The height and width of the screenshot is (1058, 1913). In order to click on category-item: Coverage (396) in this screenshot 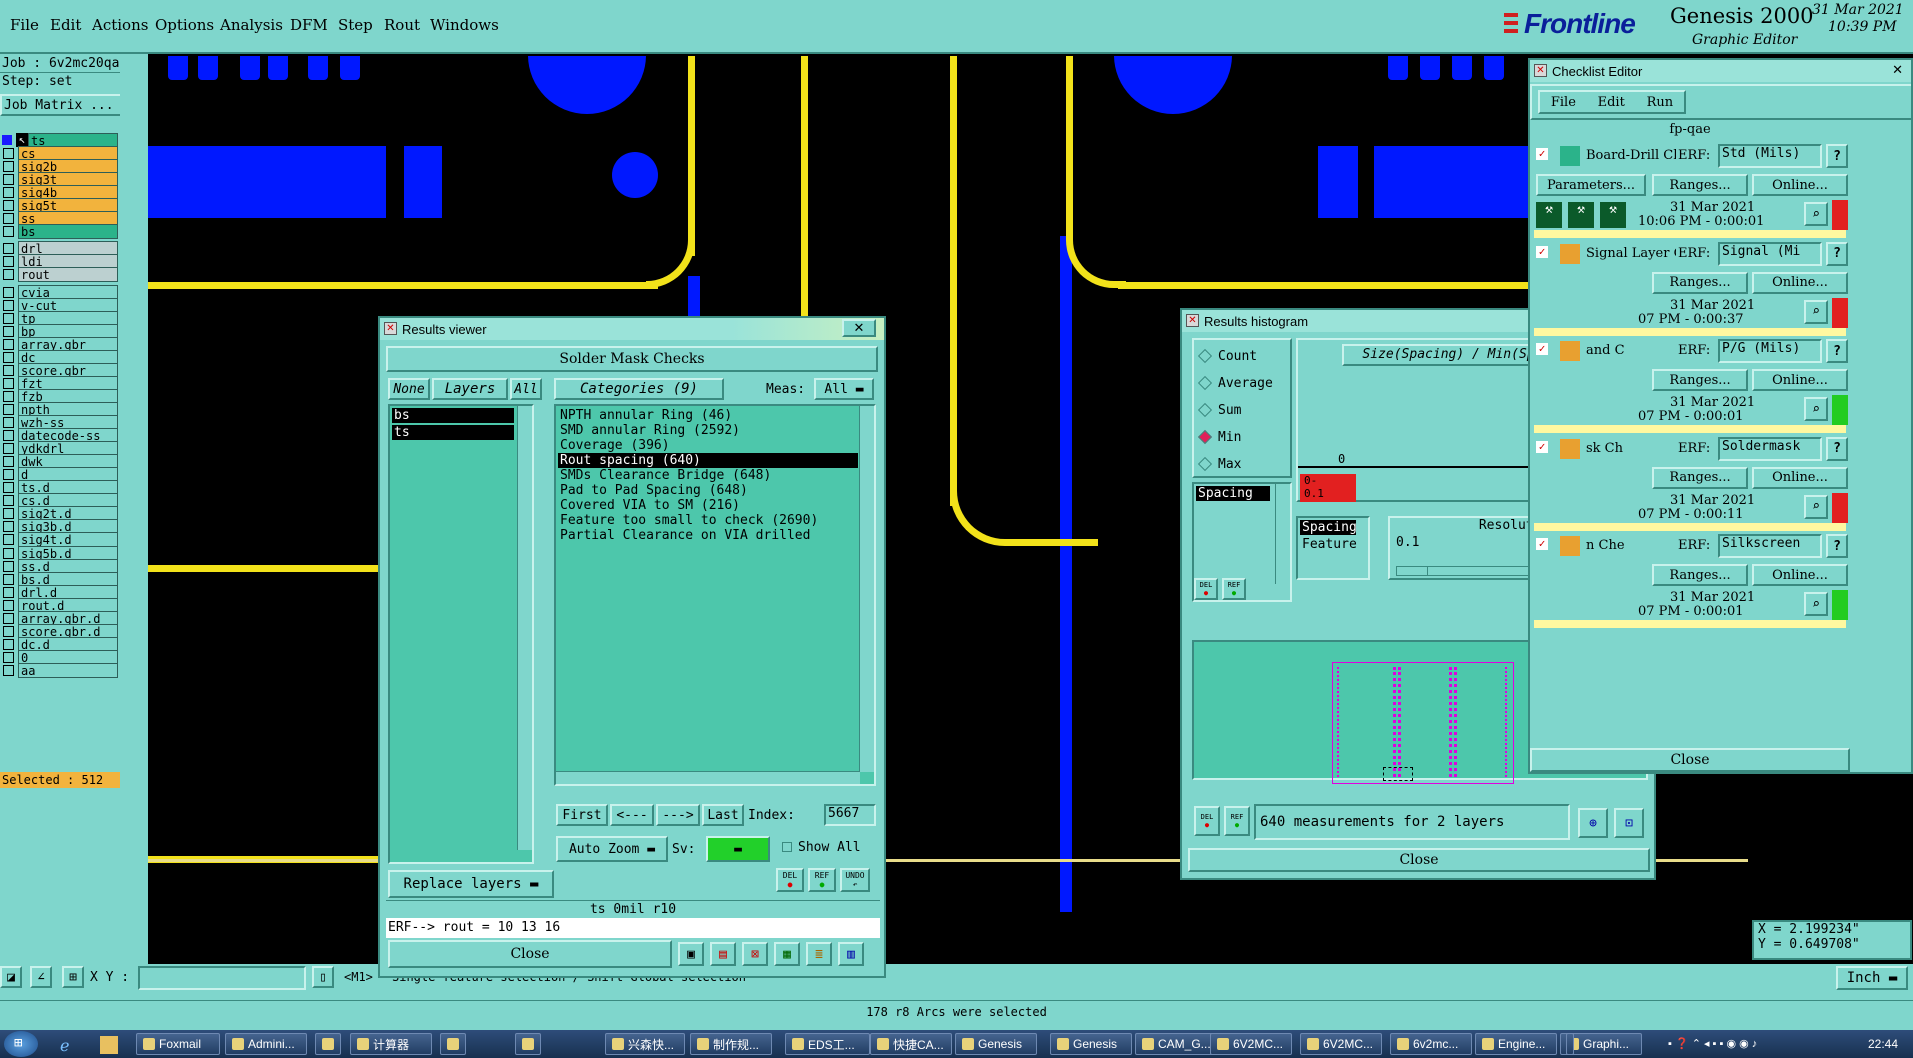, I will do `click(708, 445)`.